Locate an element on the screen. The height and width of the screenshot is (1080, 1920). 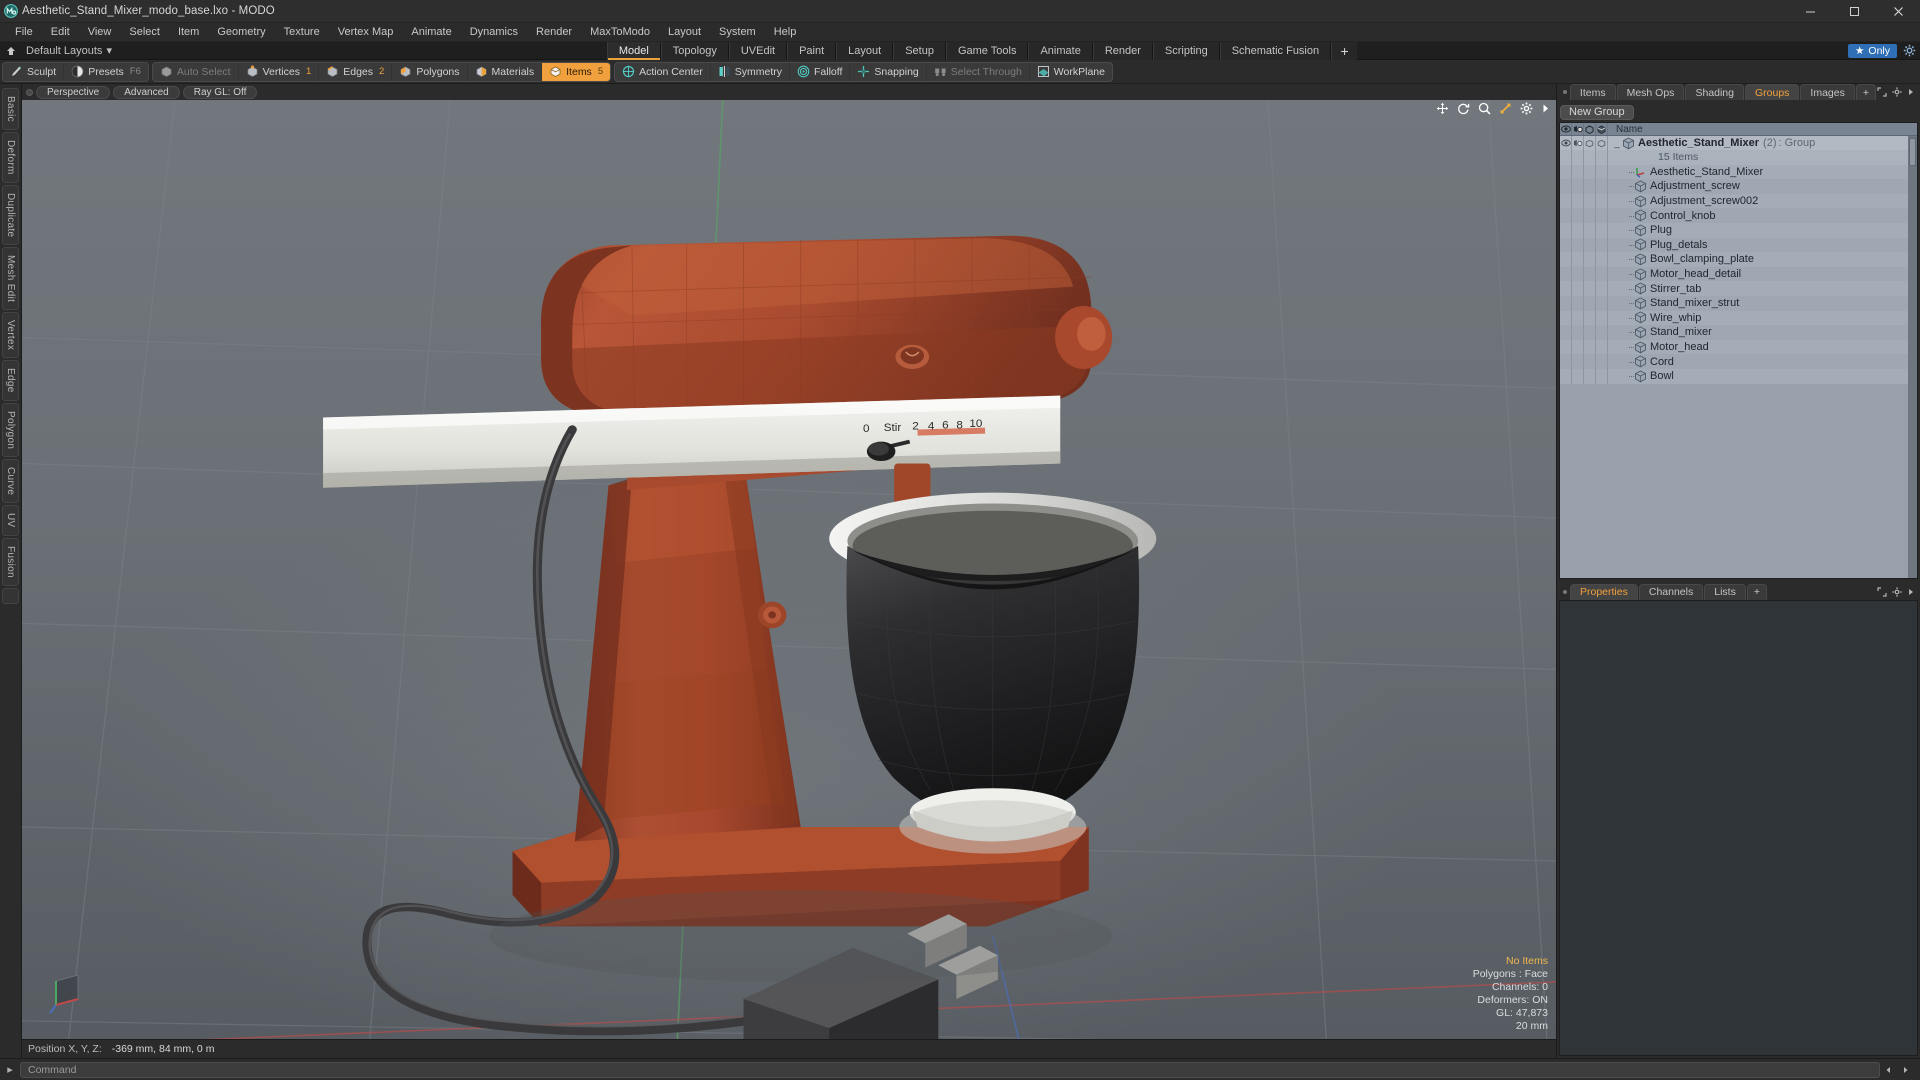
layout-tab-layout: Layout is located at coordinates (865, 50).